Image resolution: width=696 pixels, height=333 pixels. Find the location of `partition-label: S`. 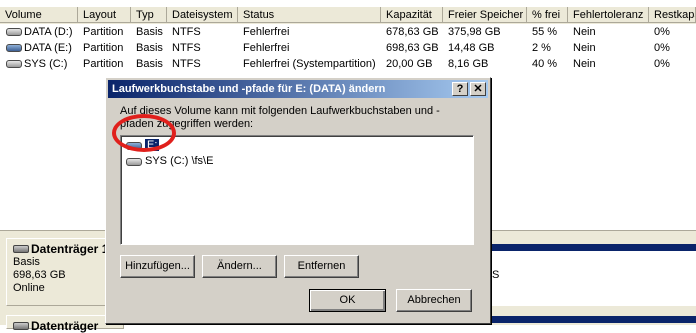

partition-label: S is located at coordinates (496, 275).